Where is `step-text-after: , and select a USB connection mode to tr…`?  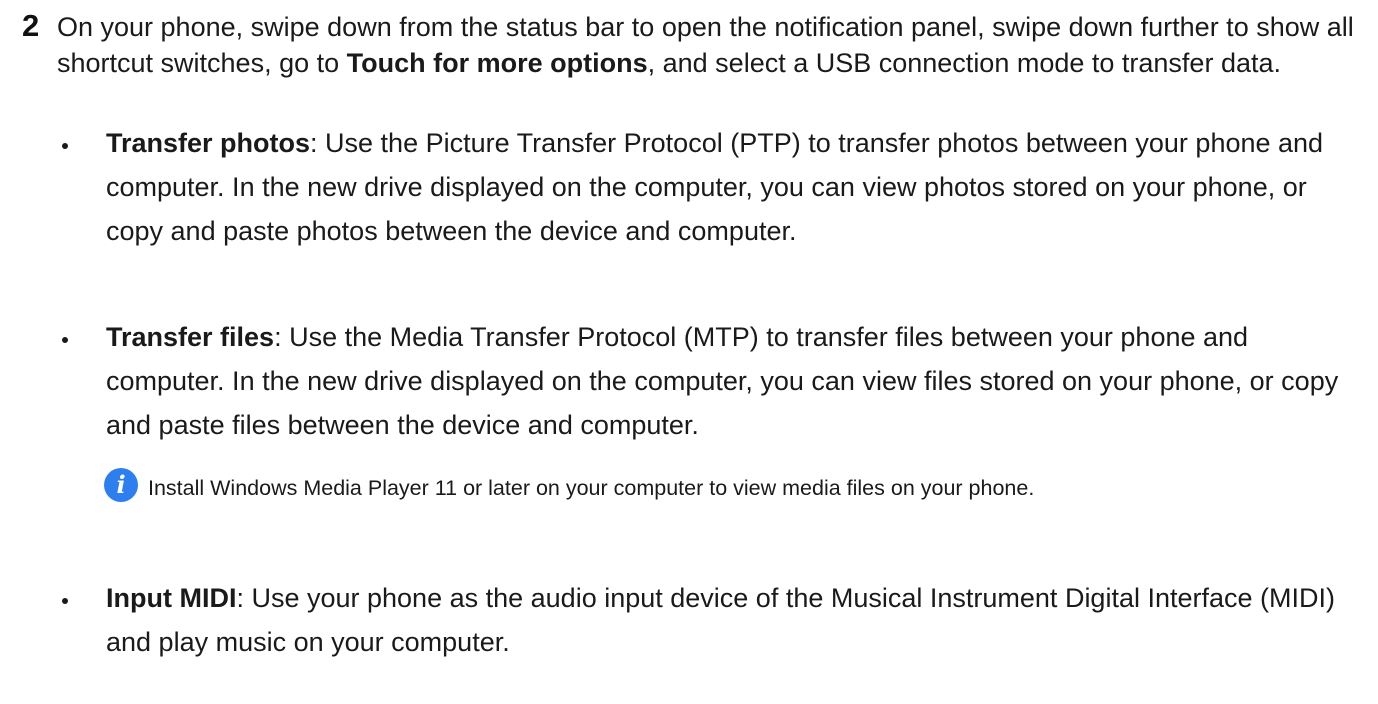
step-text-after: , and select a USB connection mode to tr… is located at coordinates (964, 63).